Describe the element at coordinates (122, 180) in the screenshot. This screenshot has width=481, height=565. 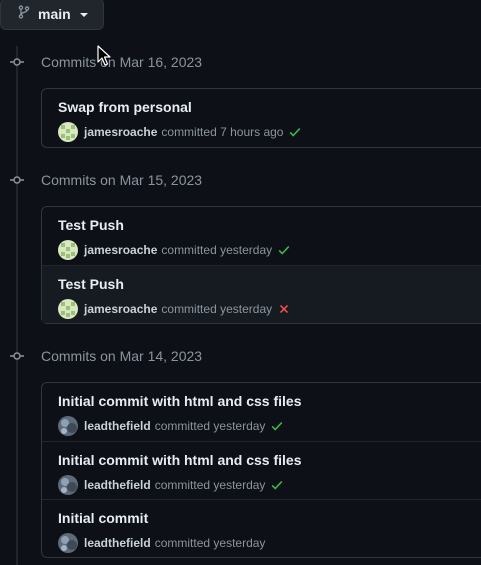
I see `commit-group-title: Commits on Mar 15, 2023` at that location.